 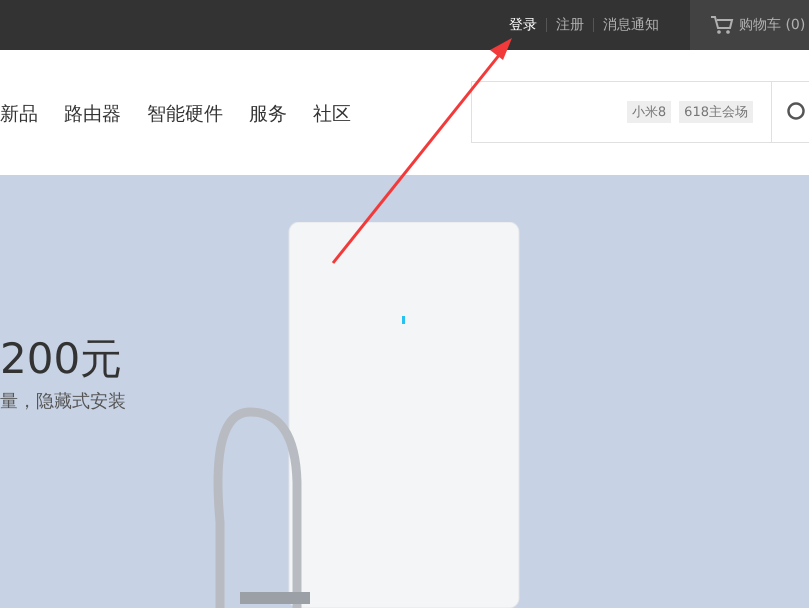 I want to click on banner-subtitle: 量，隐藏式安装, so click(x=63, y=401).